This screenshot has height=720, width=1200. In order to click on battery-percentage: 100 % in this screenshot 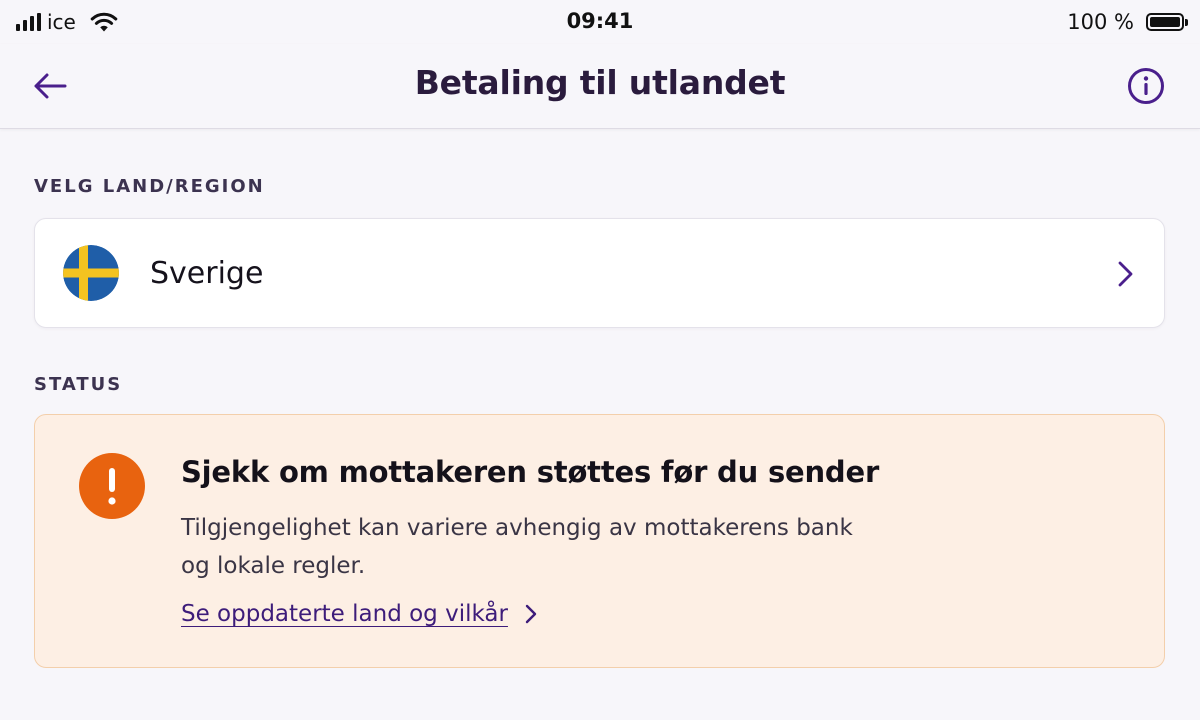, I will do `click(1100, 22)`.